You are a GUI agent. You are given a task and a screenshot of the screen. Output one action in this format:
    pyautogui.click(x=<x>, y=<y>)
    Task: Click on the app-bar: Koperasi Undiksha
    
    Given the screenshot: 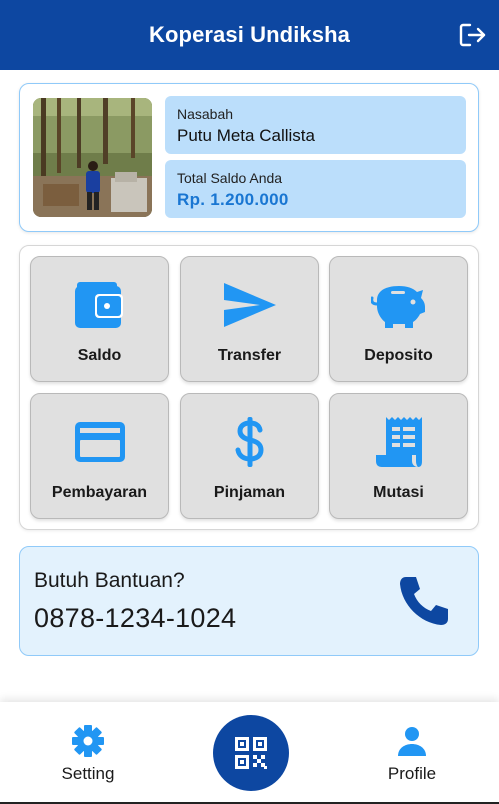 What is the action you would take?
    pyautogui.click(x=249, y=35)
    